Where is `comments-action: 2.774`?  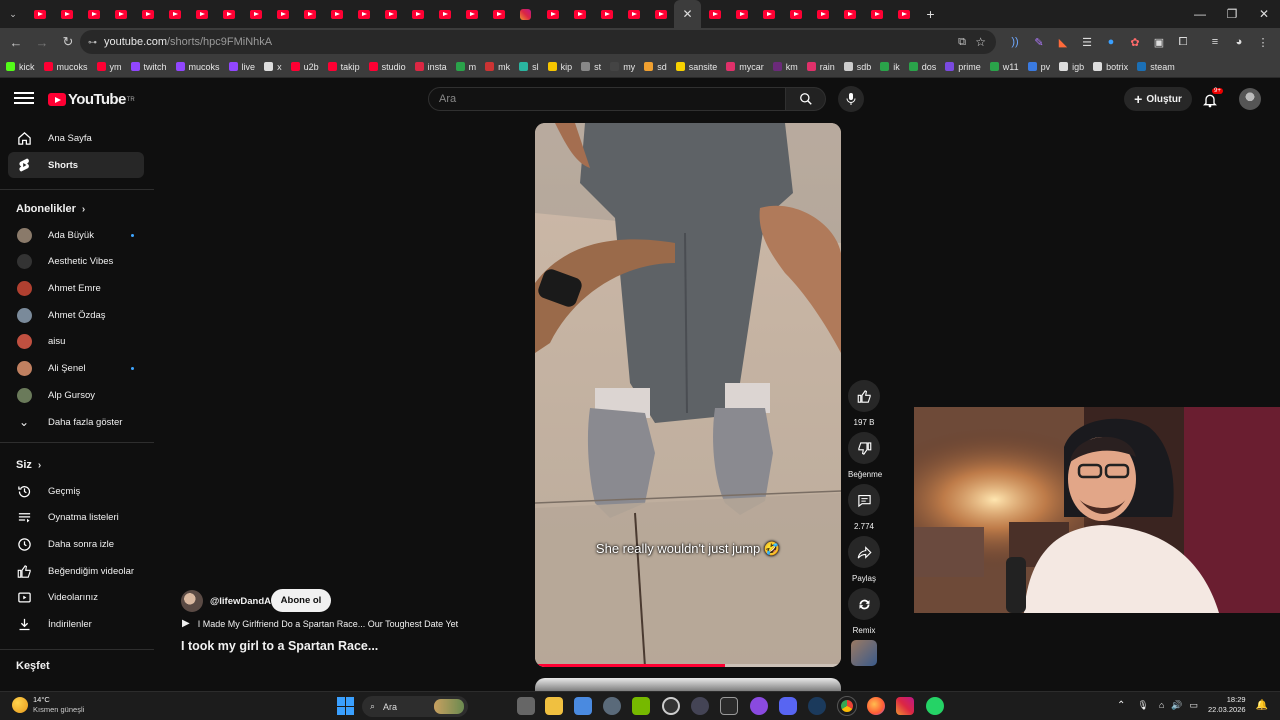 comments-action: 2.774 is located at coordinates (864, 507).